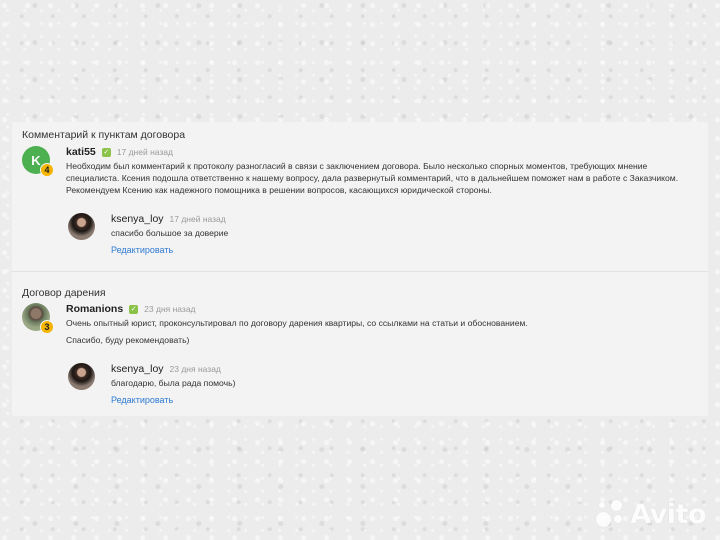 The width and height of the screenshot is (720, 540). What do you see at coordinates (168, 219) in the screenshot?
I see `reply-header: ksenya_loy 17 дней назад` at bounding box center [168, 219].